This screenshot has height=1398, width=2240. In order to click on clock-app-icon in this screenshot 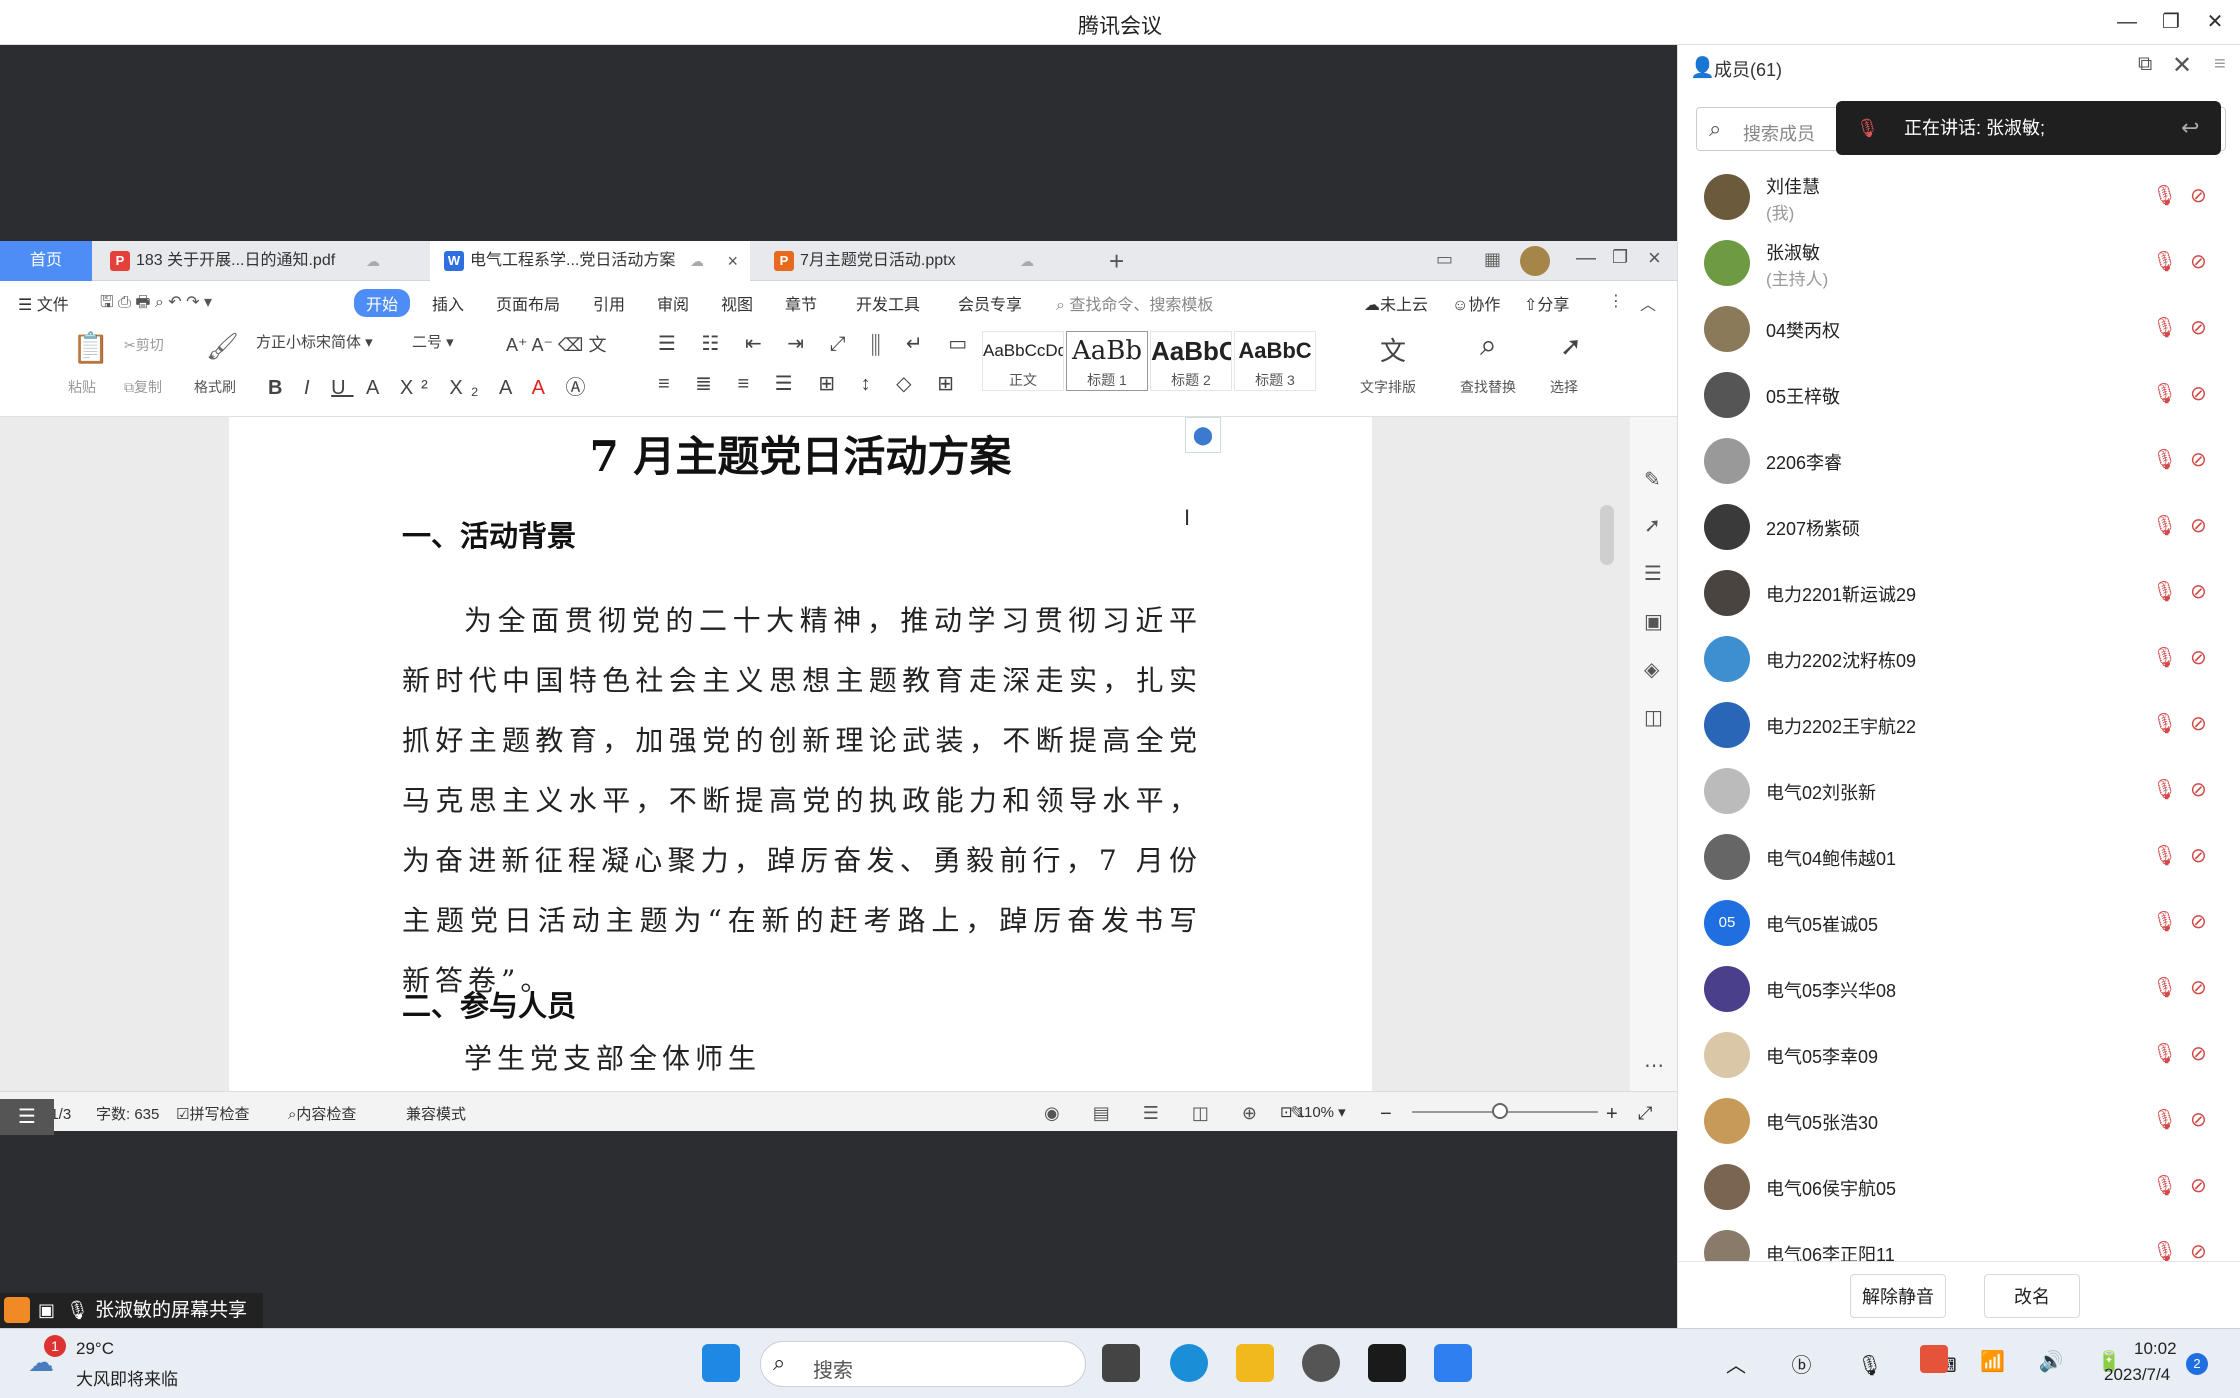, I will do `click(1321, 1363)`.